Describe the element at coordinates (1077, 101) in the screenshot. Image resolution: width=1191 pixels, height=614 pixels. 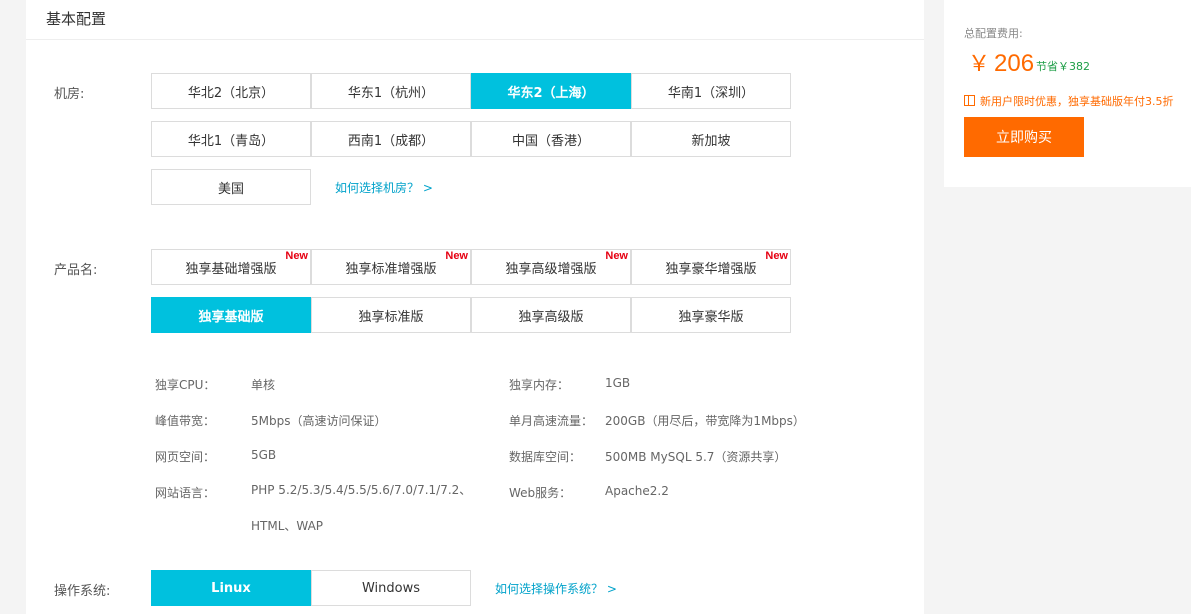
I see `promo-label: 新用户限时优惠，独享基础版年付3.5折` at that location.